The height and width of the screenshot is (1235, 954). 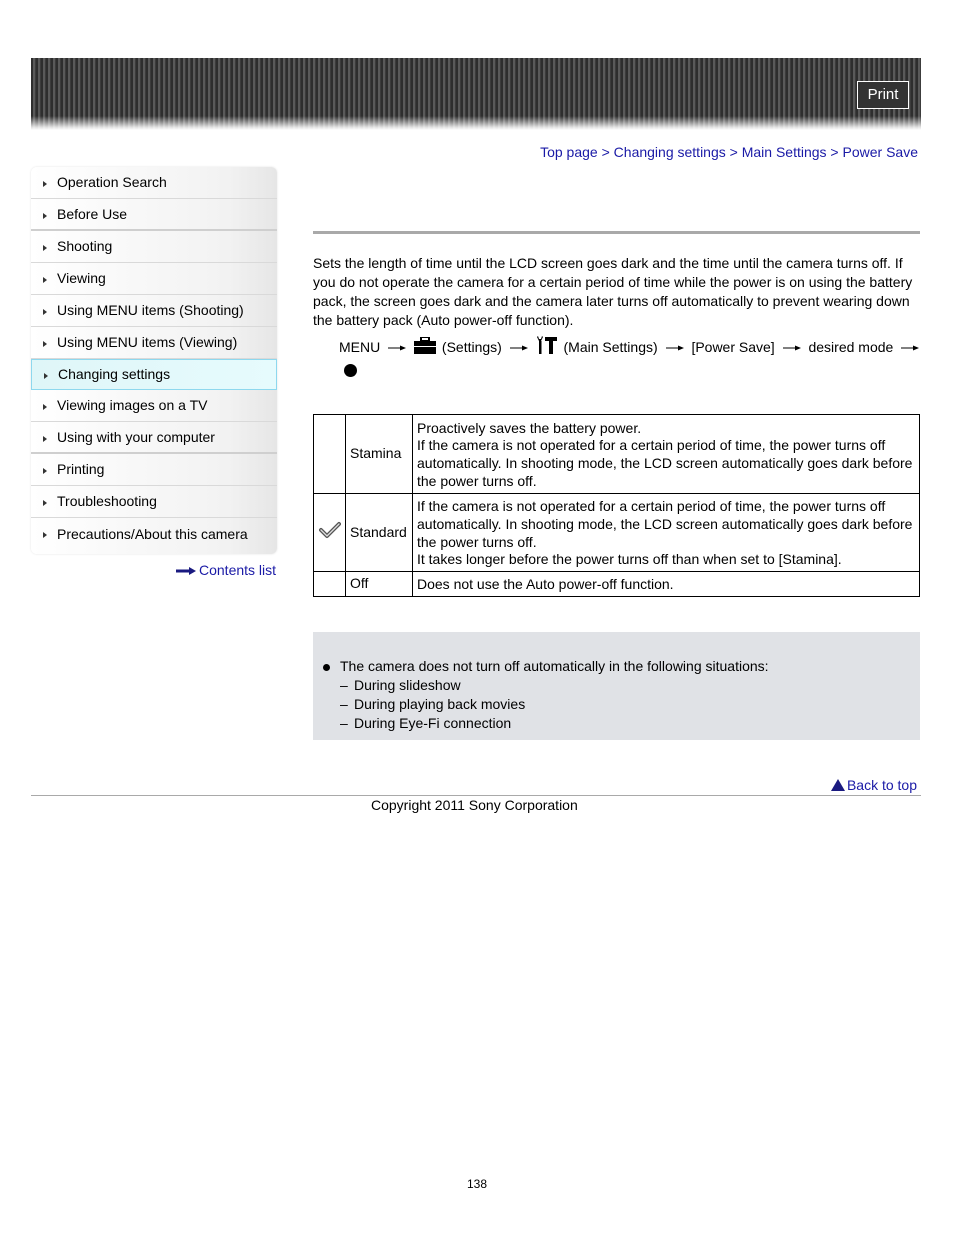 I want to click on sidebar-item-operation-search: Operation Search, so click(x=154, y=183).